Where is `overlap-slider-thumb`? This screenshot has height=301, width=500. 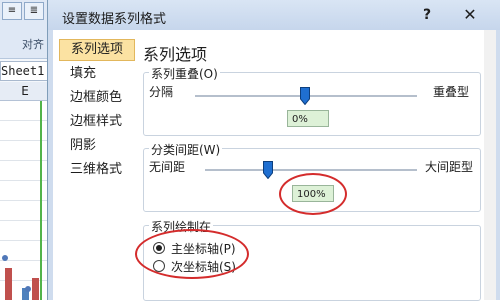 overlap-slider-thumb is located at coordinates (305, 96).